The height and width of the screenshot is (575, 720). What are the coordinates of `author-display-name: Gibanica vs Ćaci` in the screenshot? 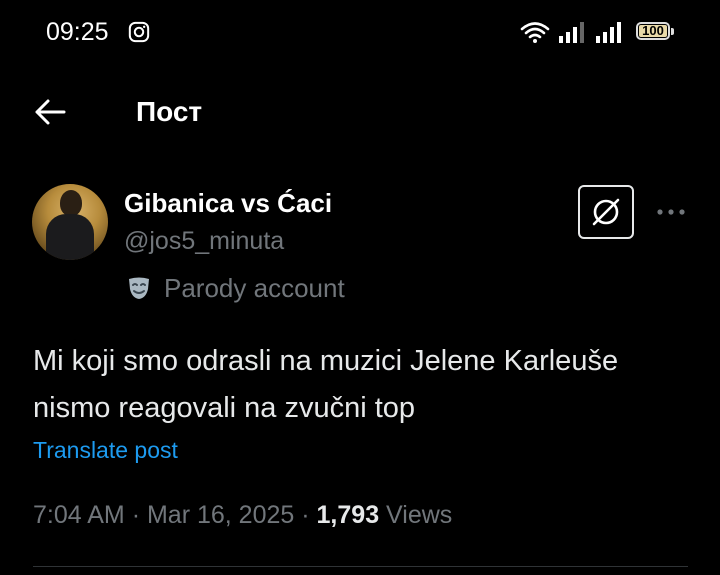 It's located at (228, 203).